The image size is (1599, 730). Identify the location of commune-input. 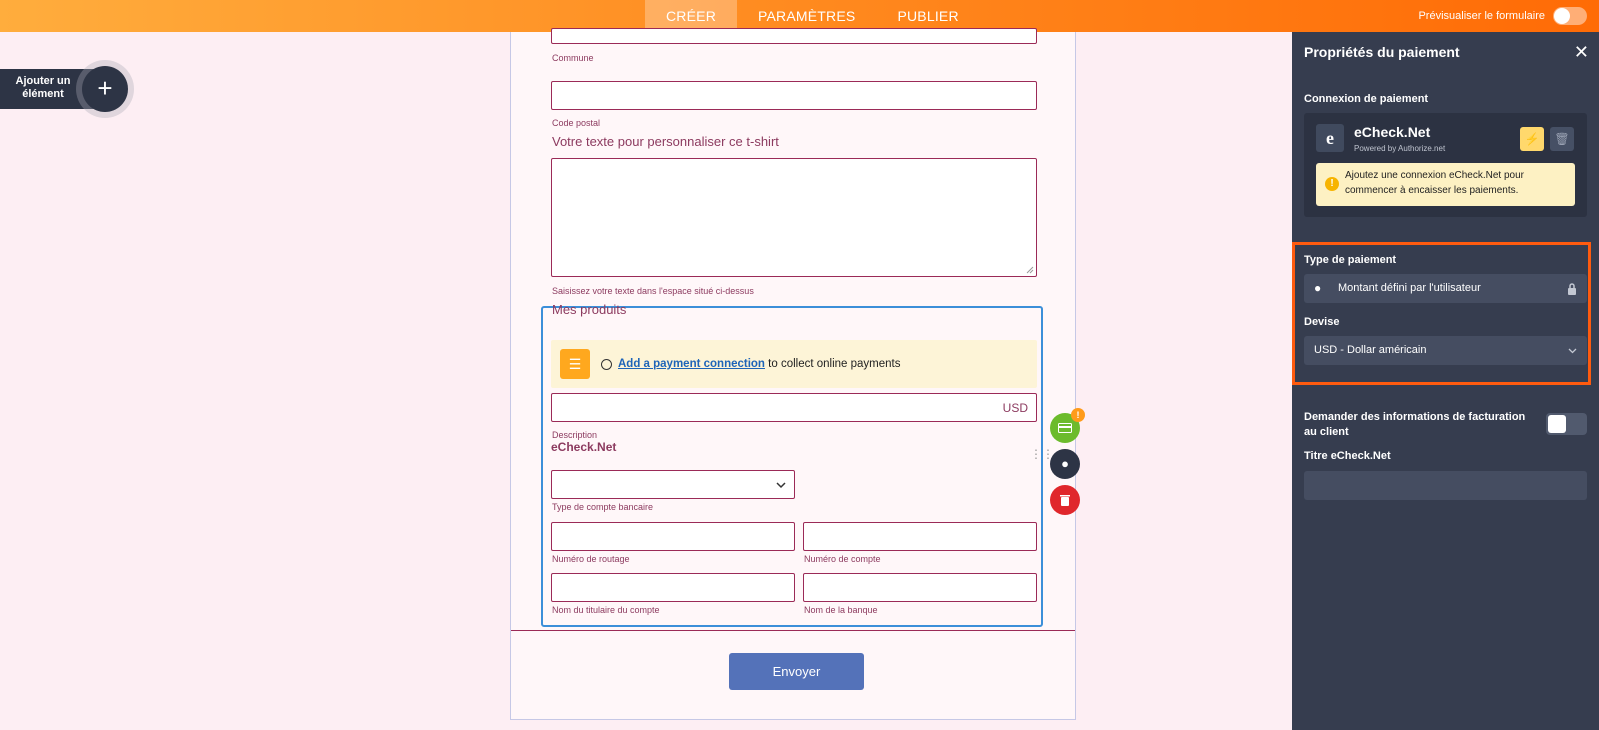
(794, 36).